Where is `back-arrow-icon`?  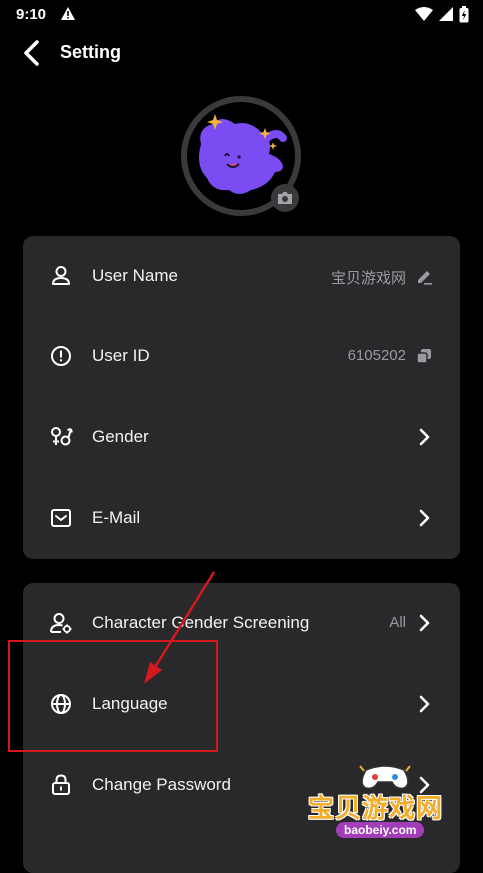 back-arrow-icon is located at coordinates (31, 53).